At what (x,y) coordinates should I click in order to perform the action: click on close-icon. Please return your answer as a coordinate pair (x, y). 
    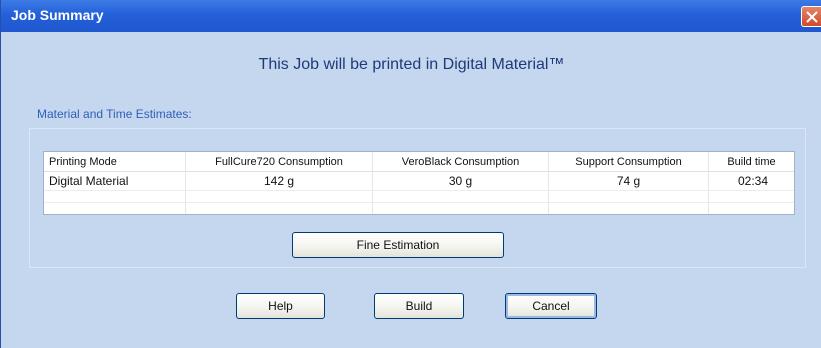
    Looking at the image, I should click on (812, 17).